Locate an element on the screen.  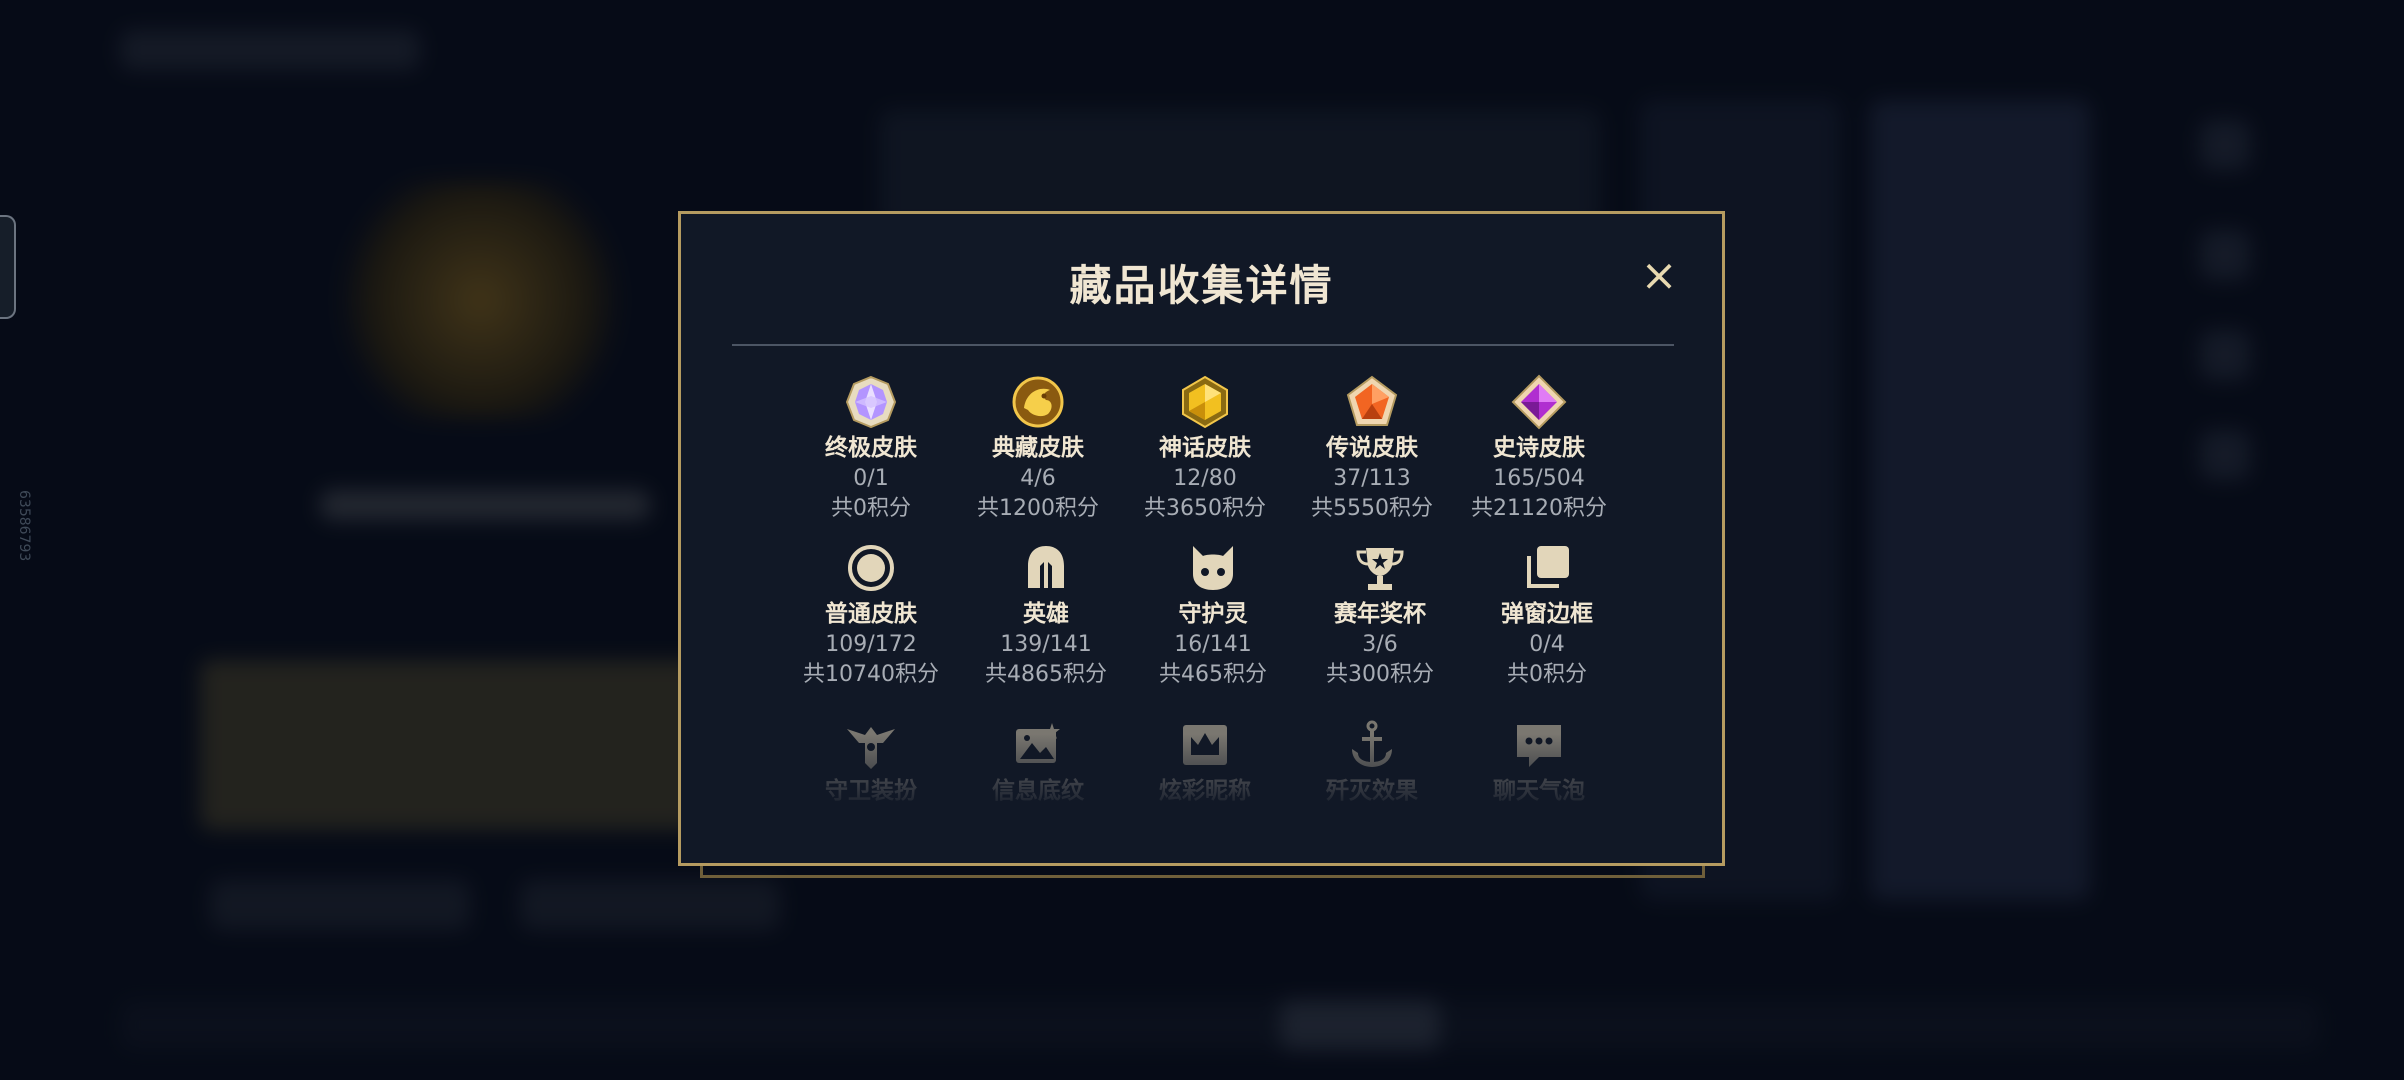
item-points: 共21120积分 is located at coordinates (1539, 508).